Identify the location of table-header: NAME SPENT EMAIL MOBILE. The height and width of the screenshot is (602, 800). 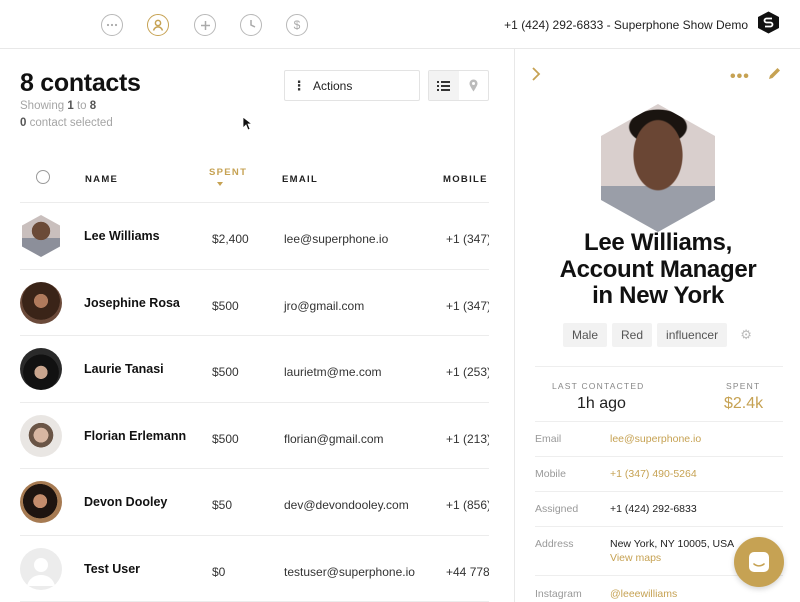
(254, 181).